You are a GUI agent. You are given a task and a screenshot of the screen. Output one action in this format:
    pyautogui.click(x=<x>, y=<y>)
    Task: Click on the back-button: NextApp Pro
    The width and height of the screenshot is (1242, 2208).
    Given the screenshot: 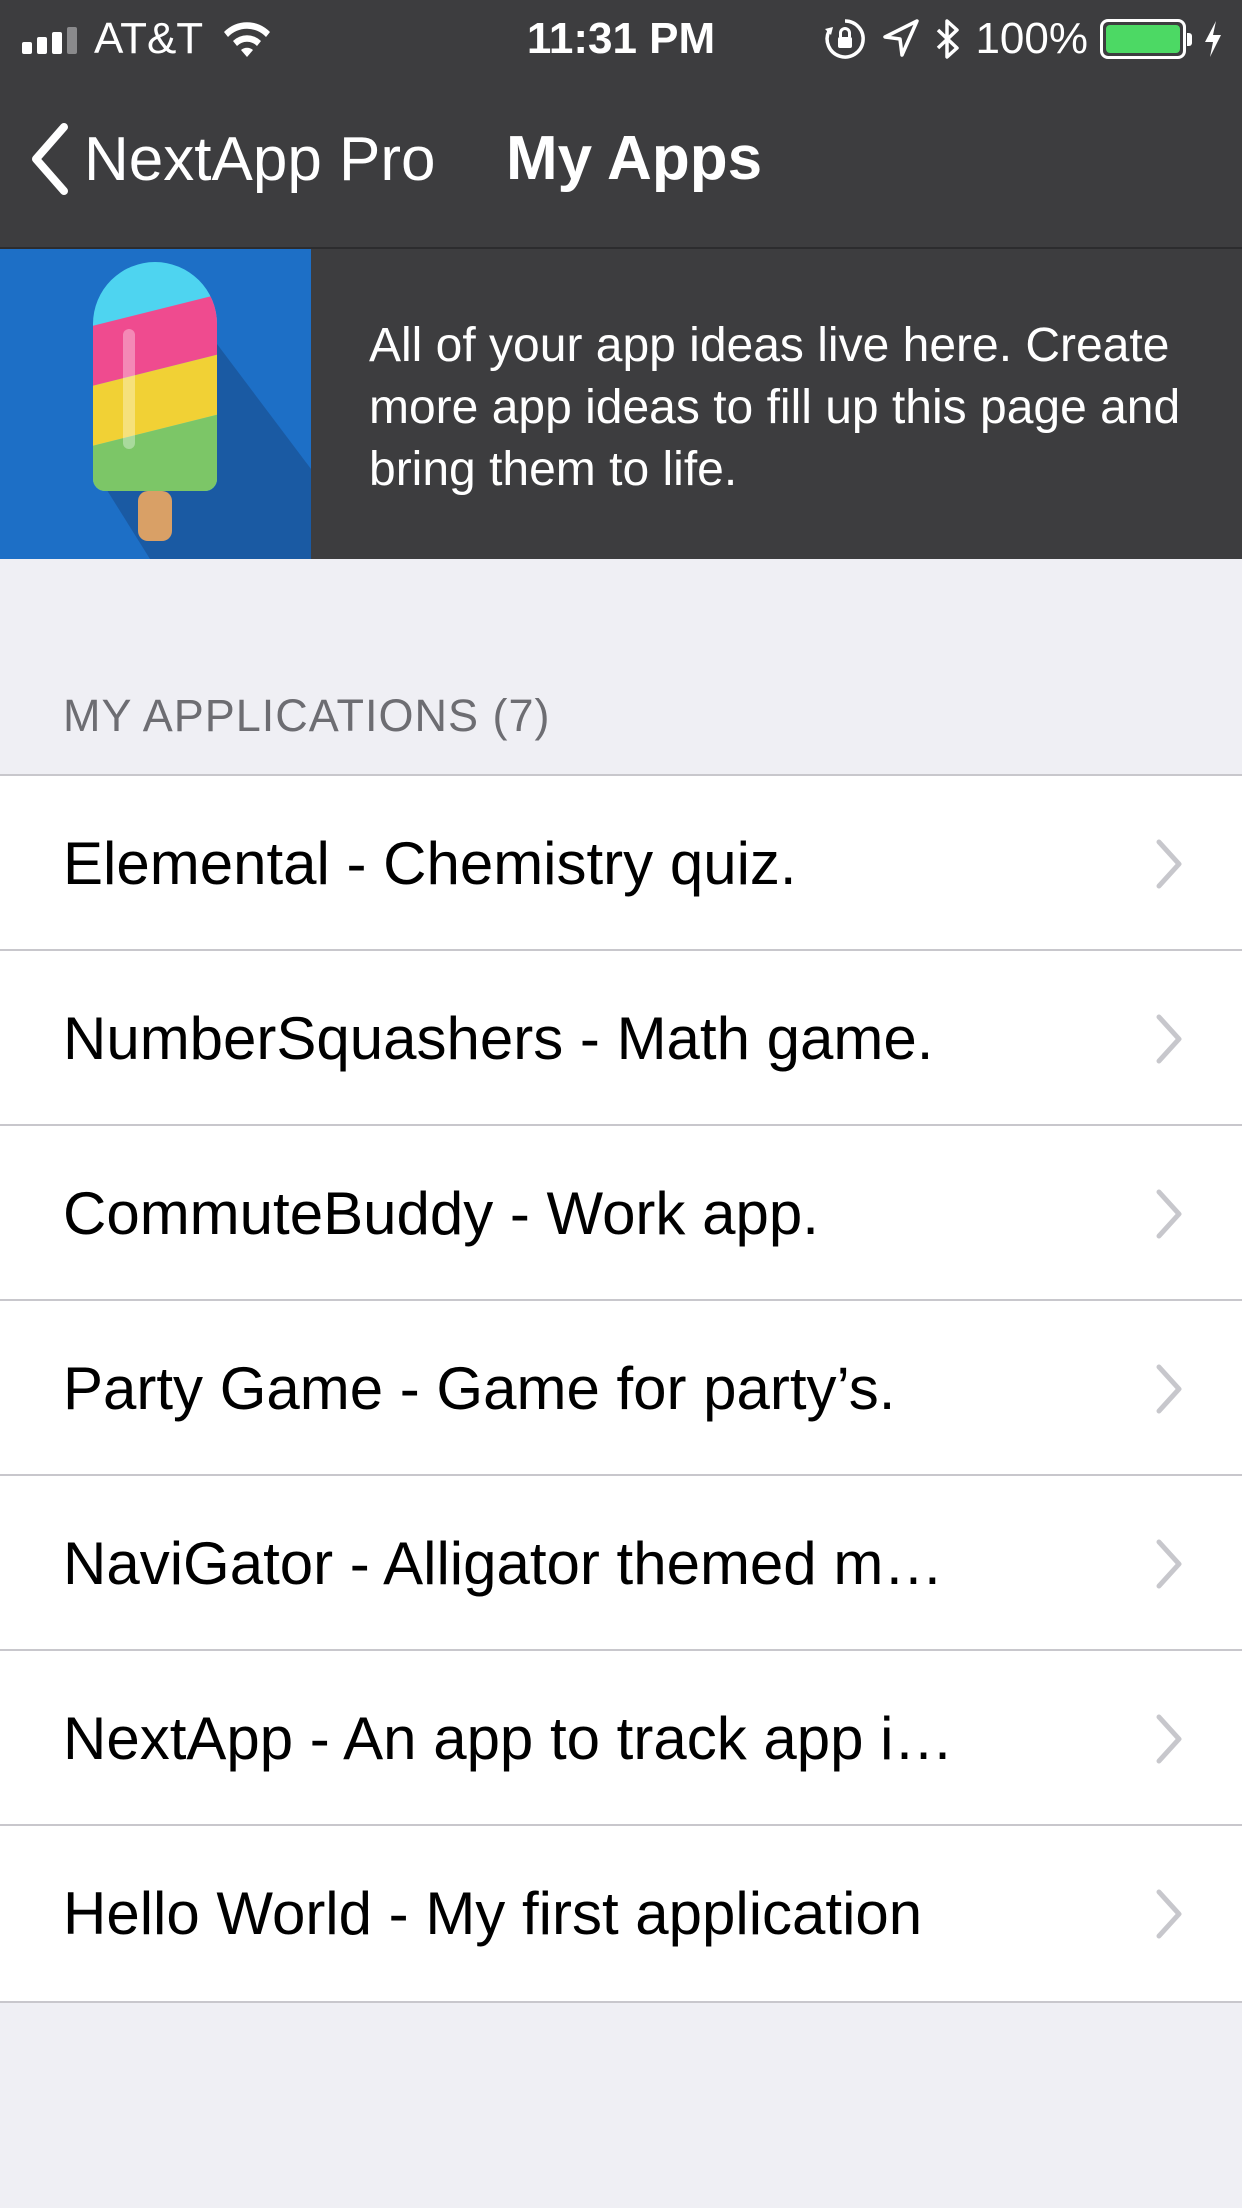 What is the action you would take?
    pyautogui.click(x=233, y=159)
    